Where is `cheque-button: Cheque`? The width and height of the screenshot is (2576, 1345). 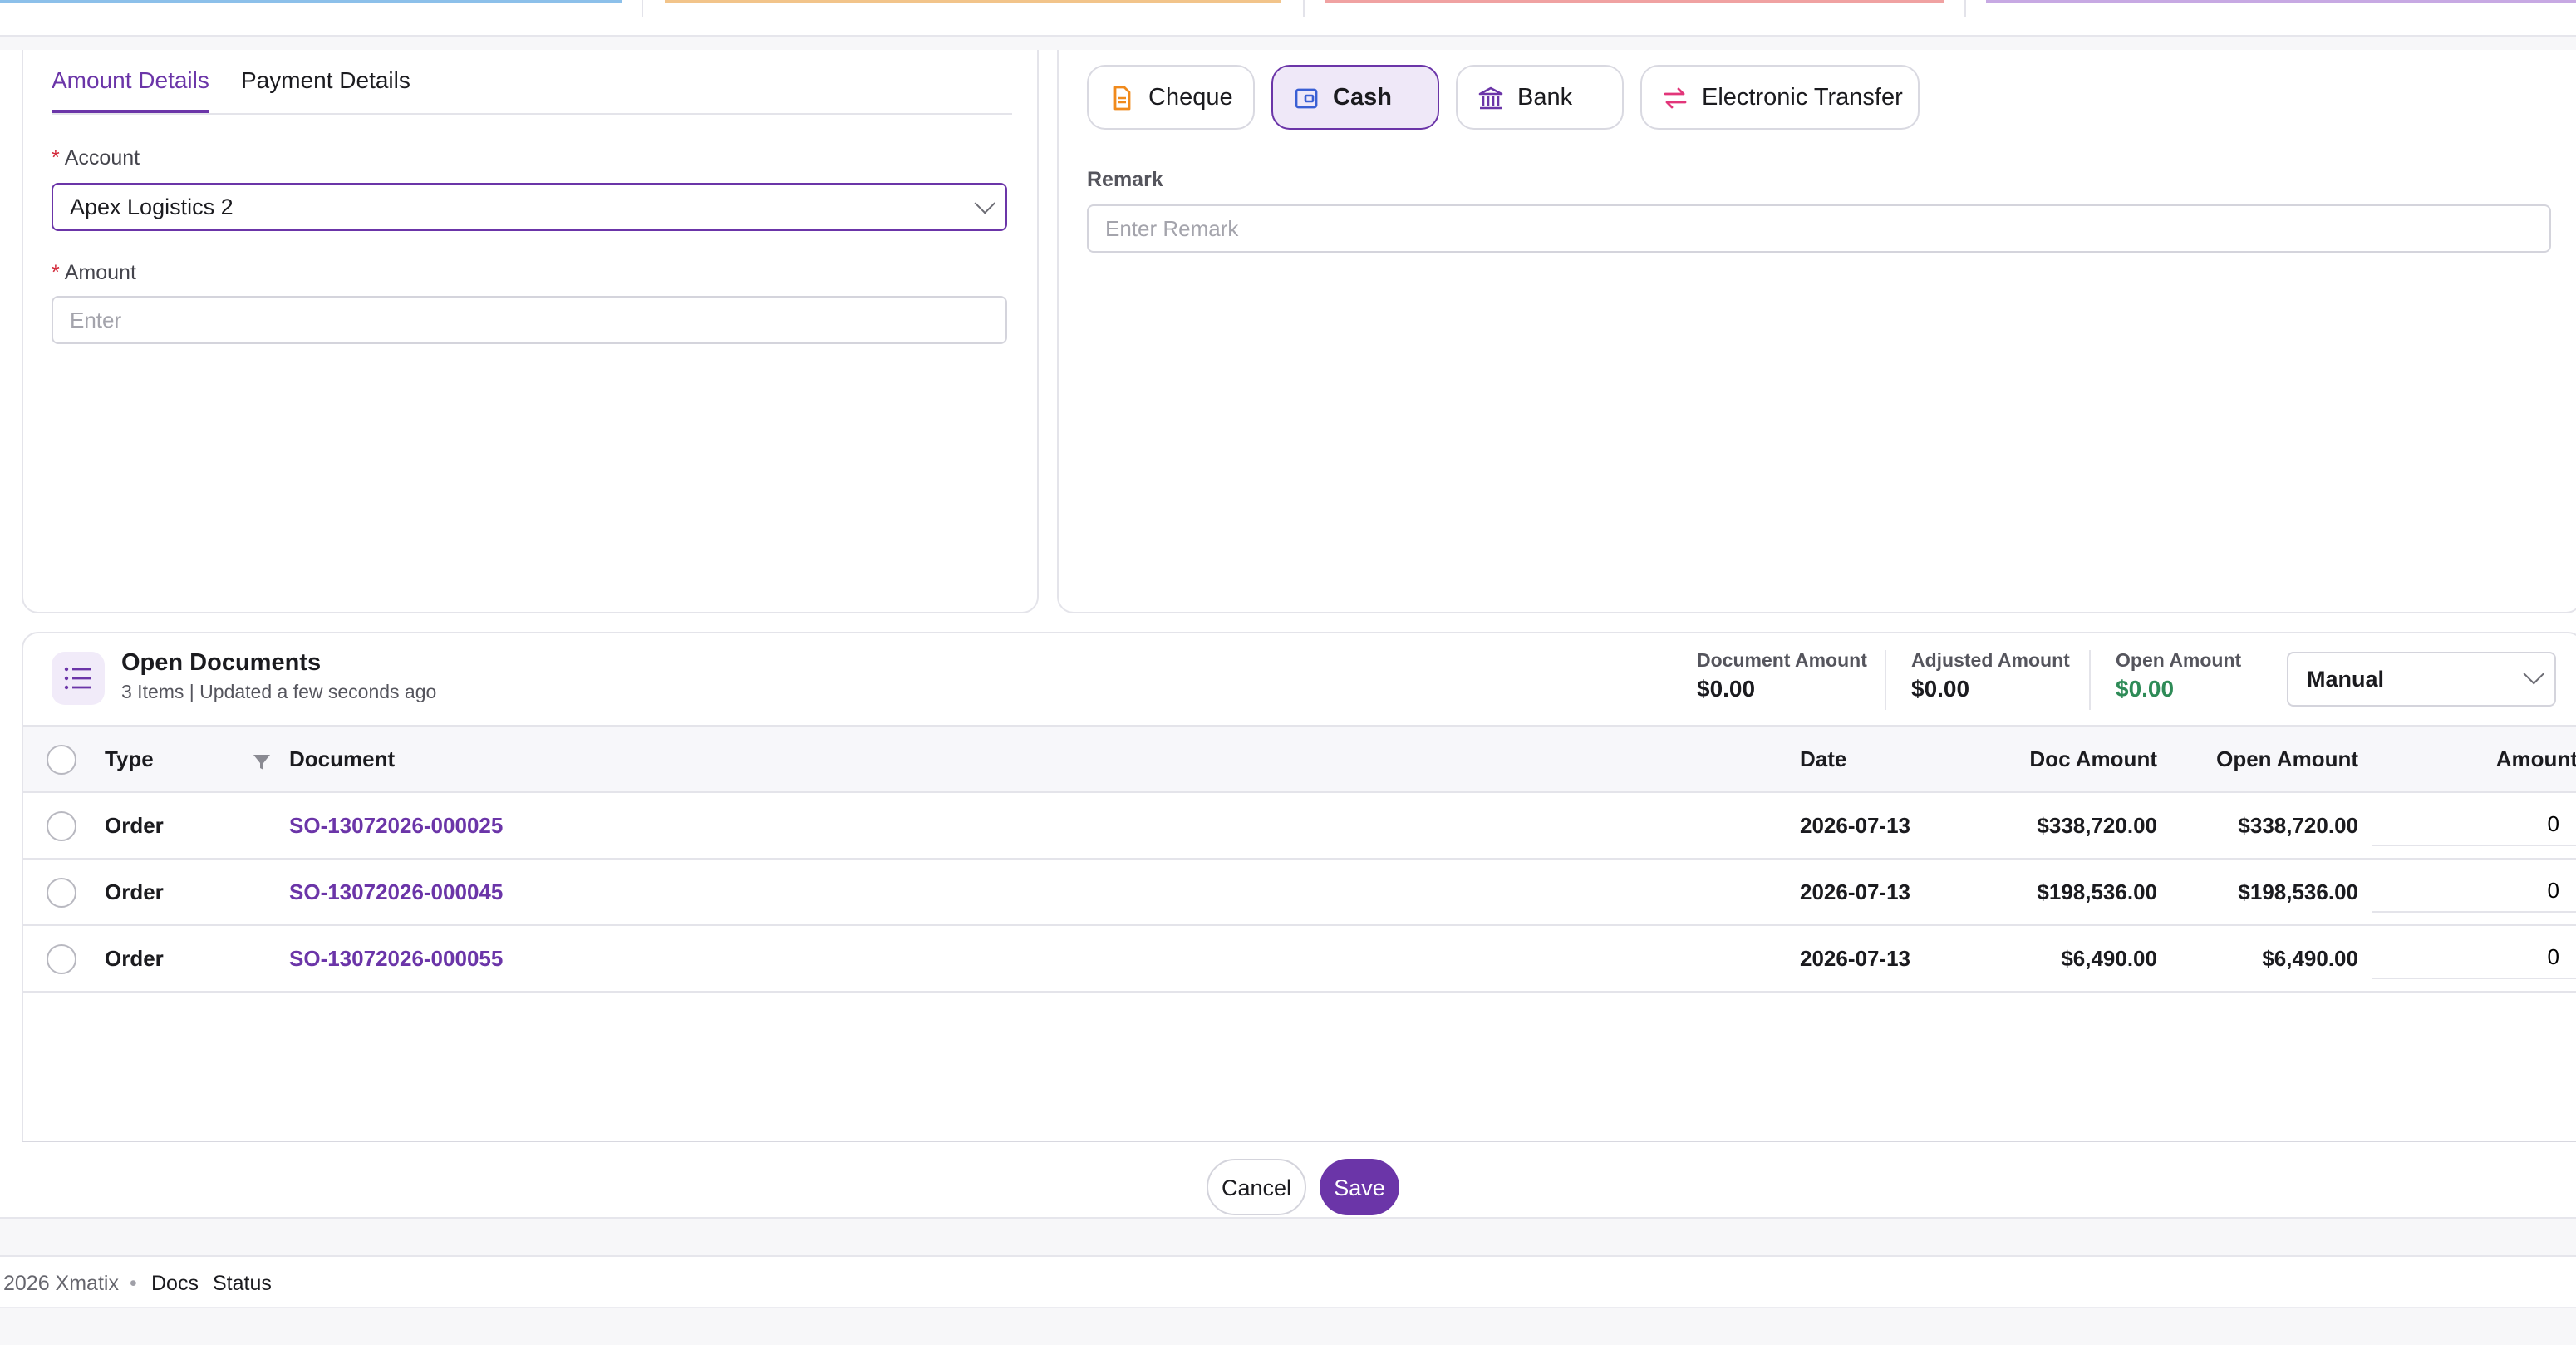
cheque-button: Cheque is located at coordinates (1171, 98).